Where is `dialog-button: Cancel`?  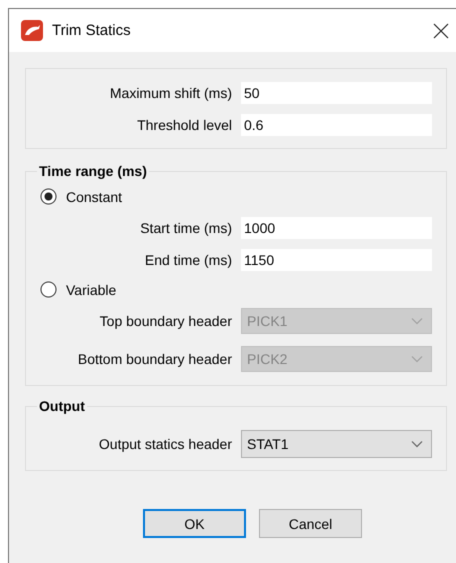 dialog-button: Cancel is located at coordinates (310, 523).